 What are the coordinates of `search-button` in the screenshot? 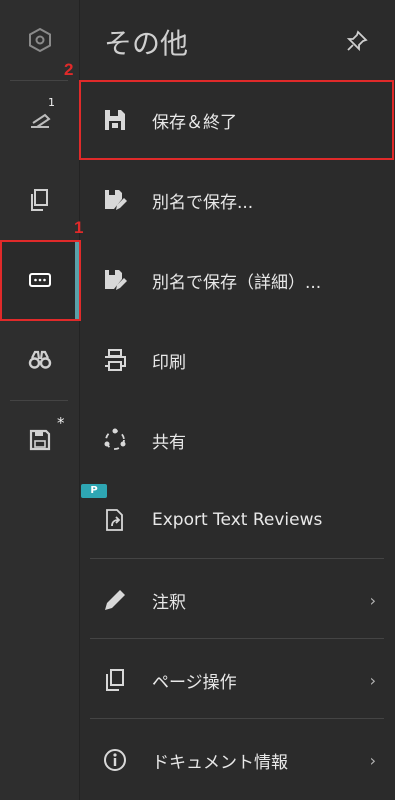 It's located at (39, 360).